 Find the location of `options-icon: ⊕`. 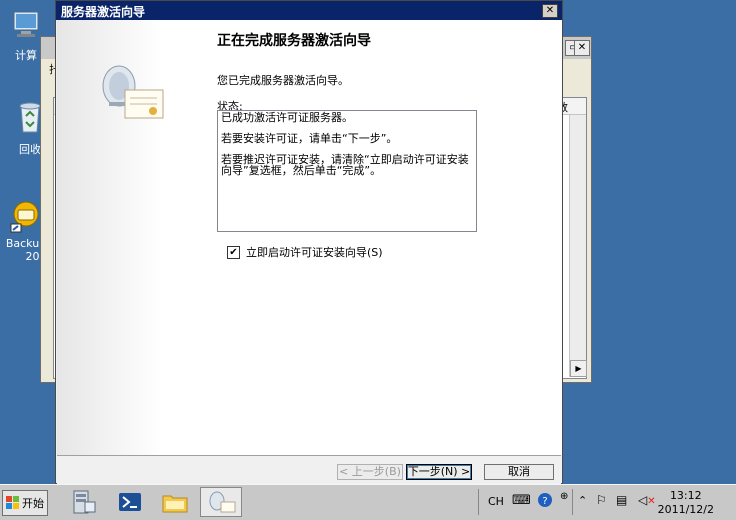

options-icon: ⊕ is located at coordinates (564, 496).